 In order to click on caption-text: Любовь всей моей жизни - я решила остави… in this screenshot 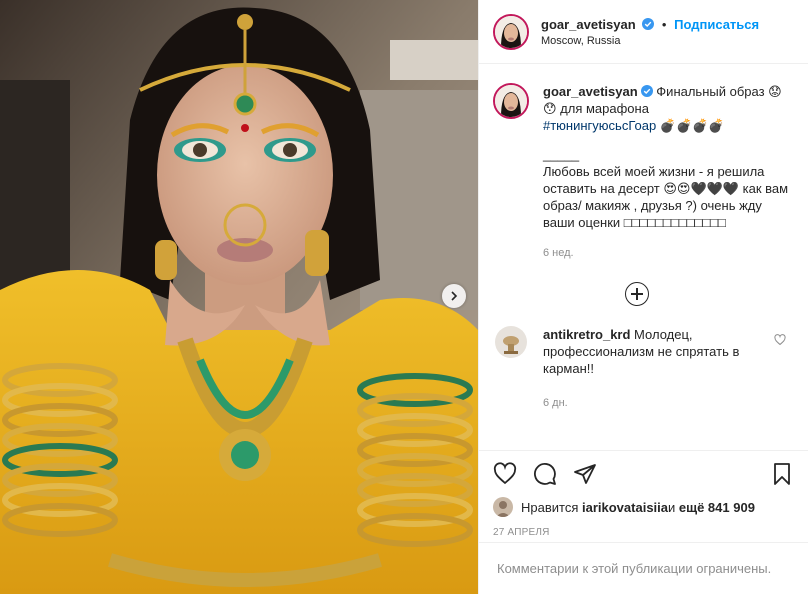, I will do `click(666, 197)`.